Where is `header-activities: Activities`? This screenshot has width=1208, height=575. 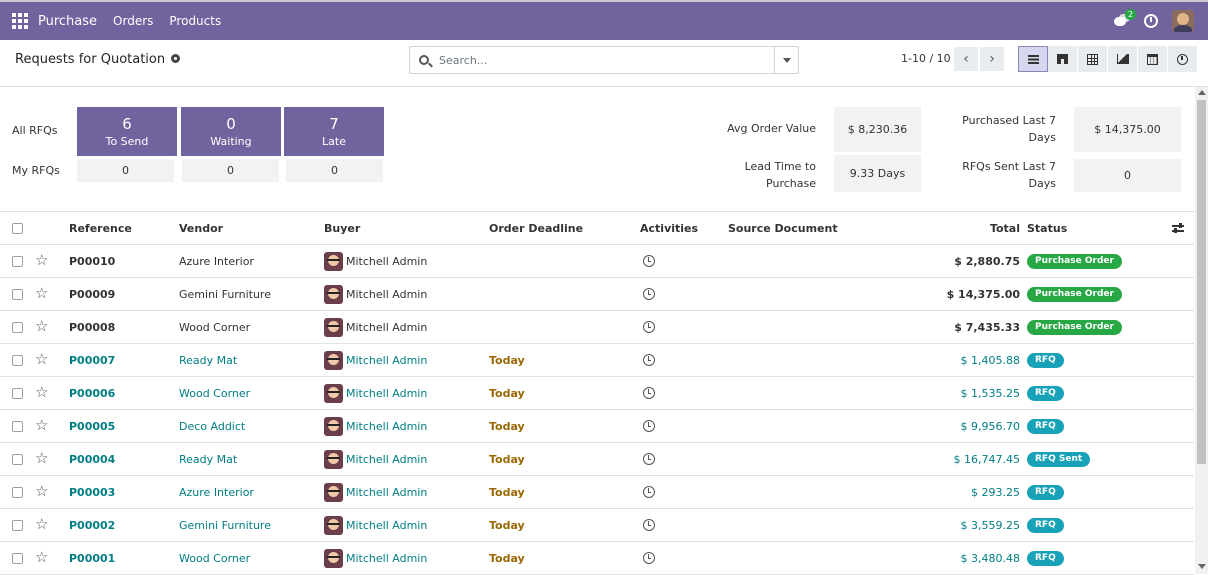
header-activities: Activities is located at coordinates (669, 228).